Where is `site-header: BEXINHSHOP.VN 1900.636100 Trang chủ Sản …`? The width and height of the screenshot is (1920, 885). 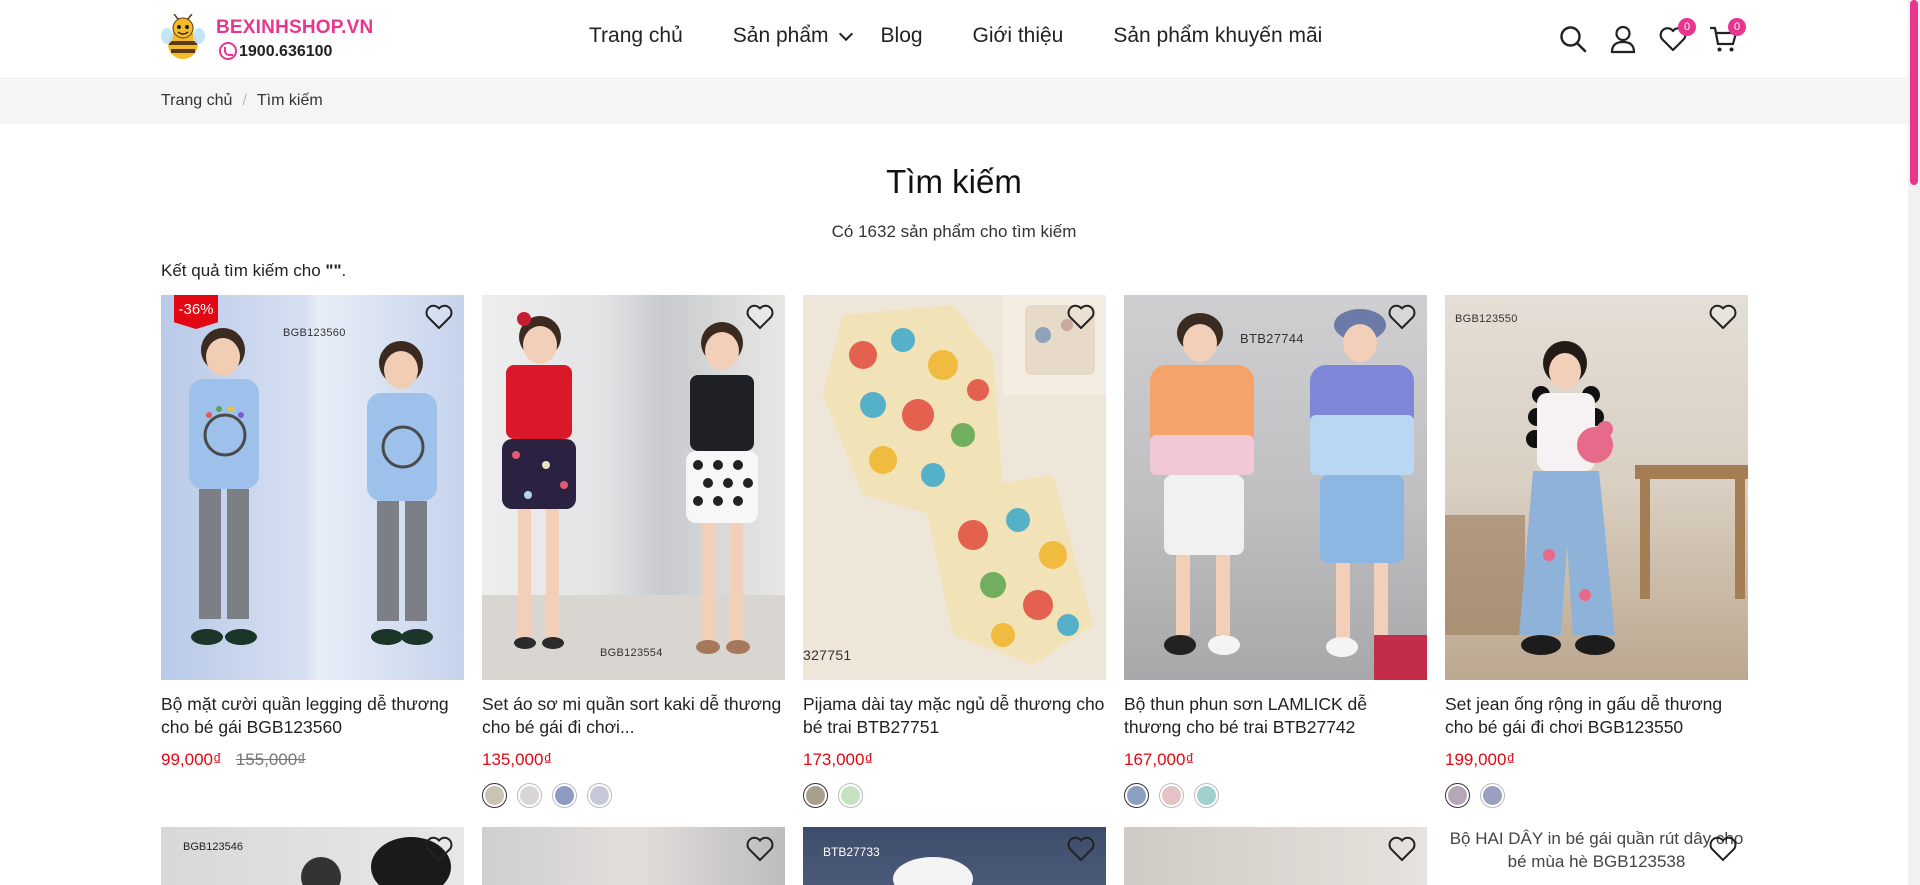 site-header: BEXINHSHOP.VN 1900.636100 Trang chủ Sản … is located at coordinates (960, 39).